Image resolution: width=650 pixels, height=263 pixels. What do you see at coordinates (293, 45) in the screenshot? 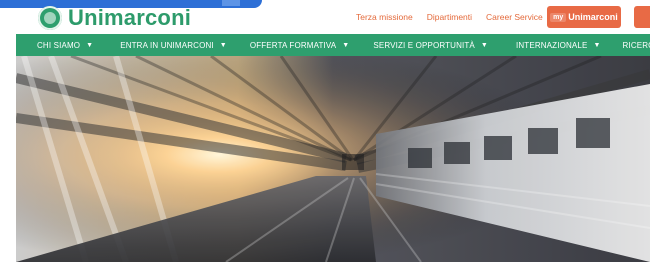
I see `nav-offerta-label: OFFERTA FORMATIVA` at bounding box center [293, 45].